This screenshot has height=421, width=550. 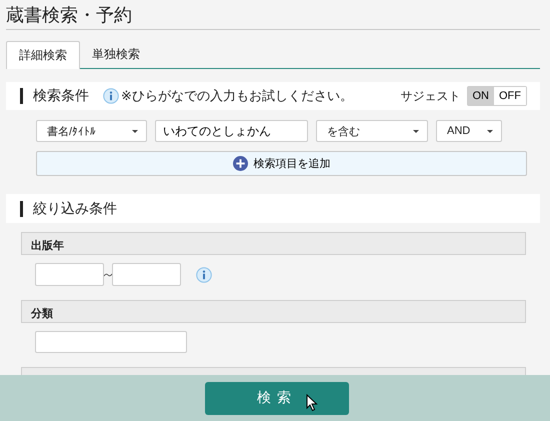 What do you see at coordinates (43, 55) in the screenshot?
I see `tab: 詳細検索` at bounding box center [43, 55].